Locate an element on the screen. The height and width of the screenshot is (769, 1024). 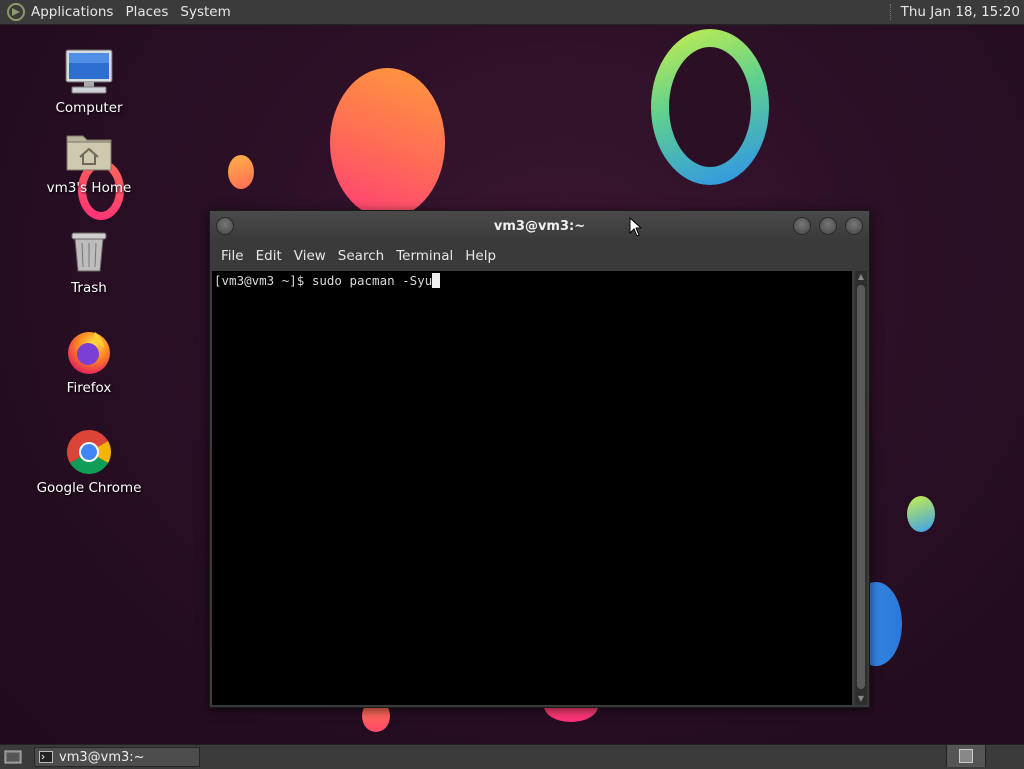
menu-help: Help is located at coordinates (480, 256).